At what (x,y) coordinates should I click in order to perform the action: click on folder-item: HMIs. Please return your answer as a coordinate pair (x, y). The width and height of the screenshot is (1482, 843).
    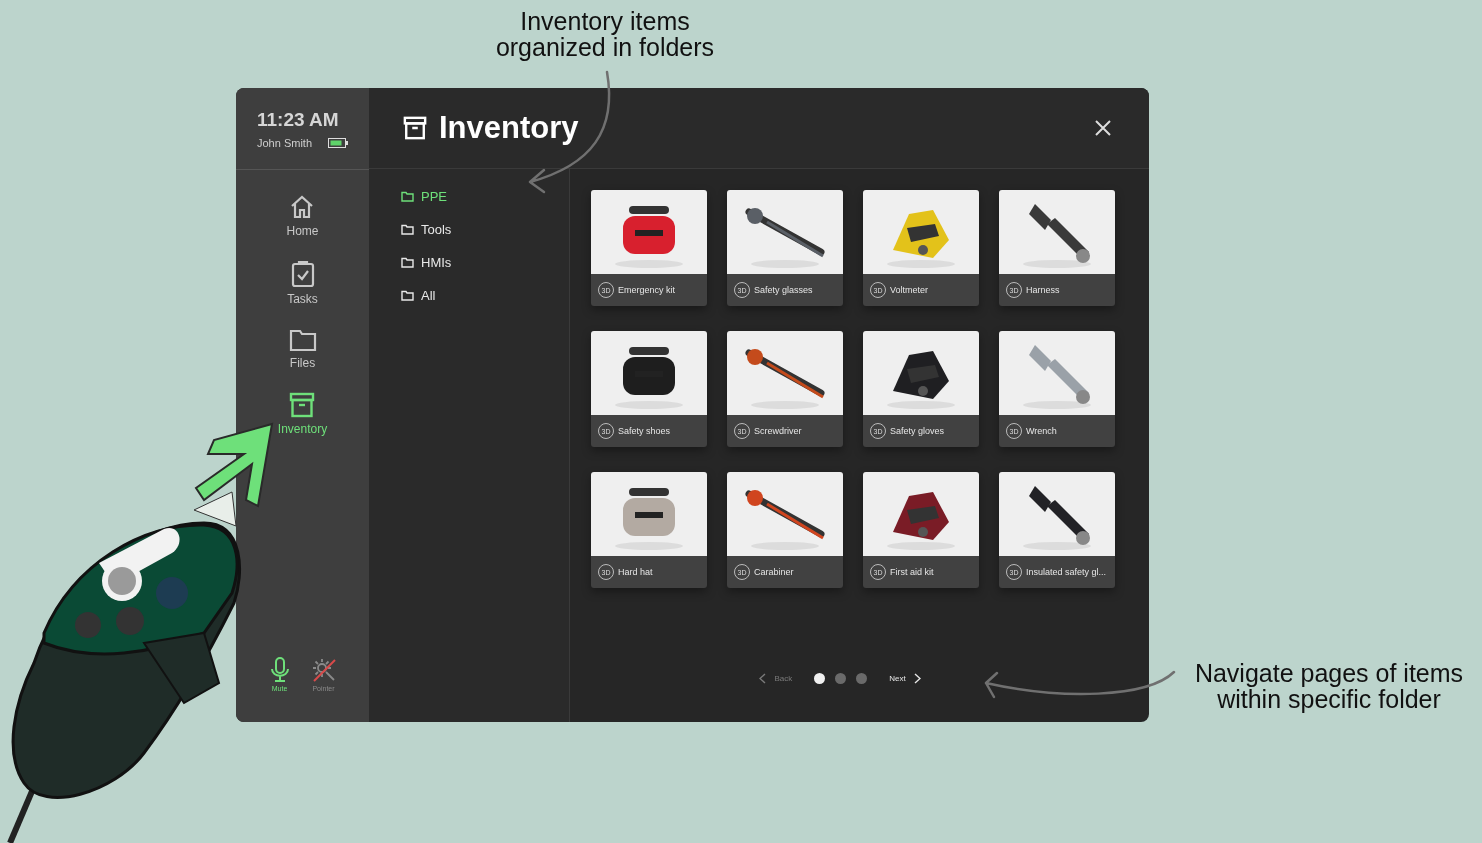
    Looking at the image, I should click on (426, 262).